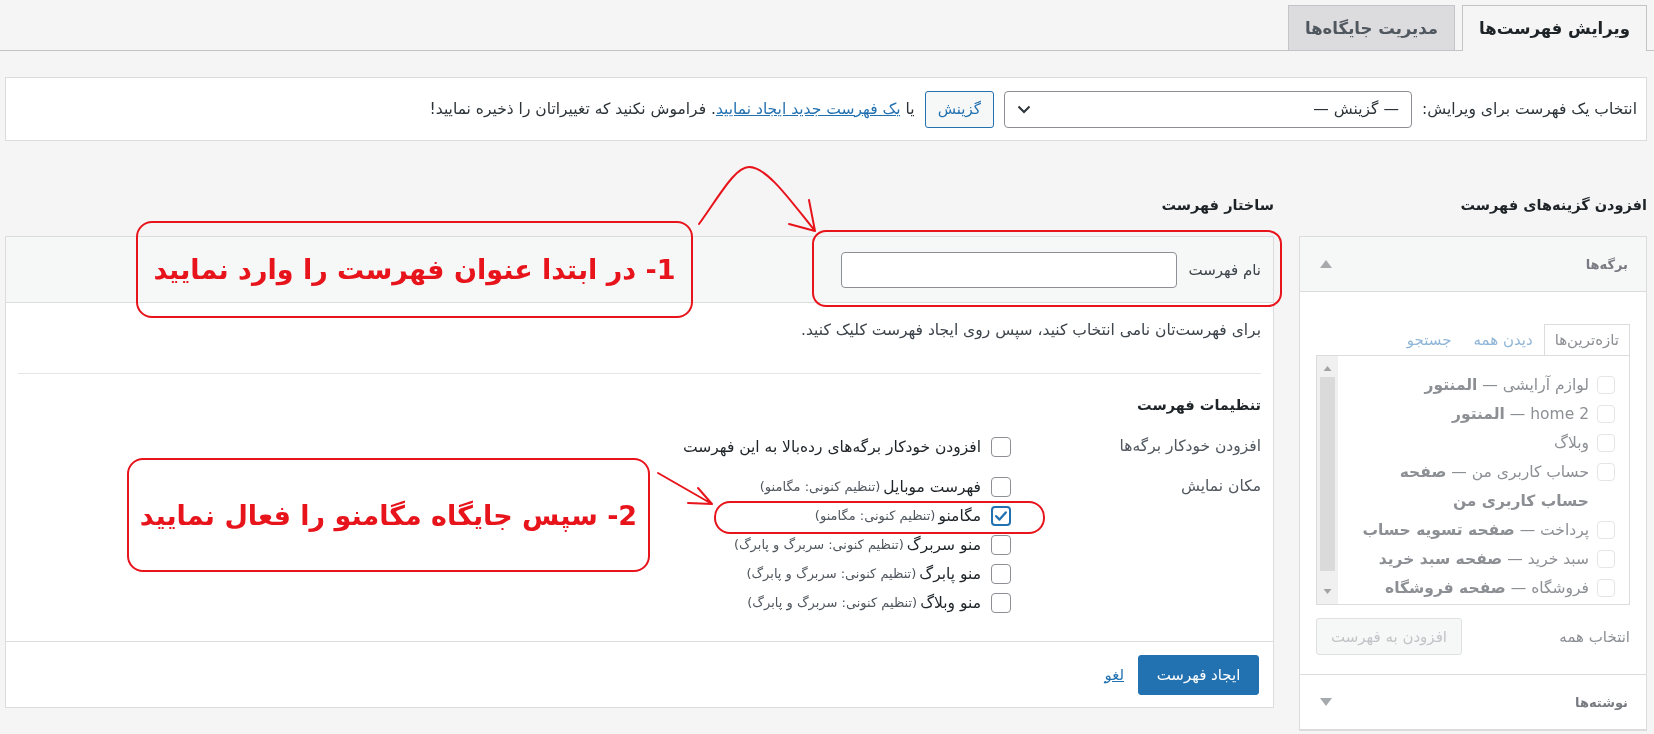  I want to click on page-item-label: فروشگاه — صفحه فروشگاه, so click(1486, 589).